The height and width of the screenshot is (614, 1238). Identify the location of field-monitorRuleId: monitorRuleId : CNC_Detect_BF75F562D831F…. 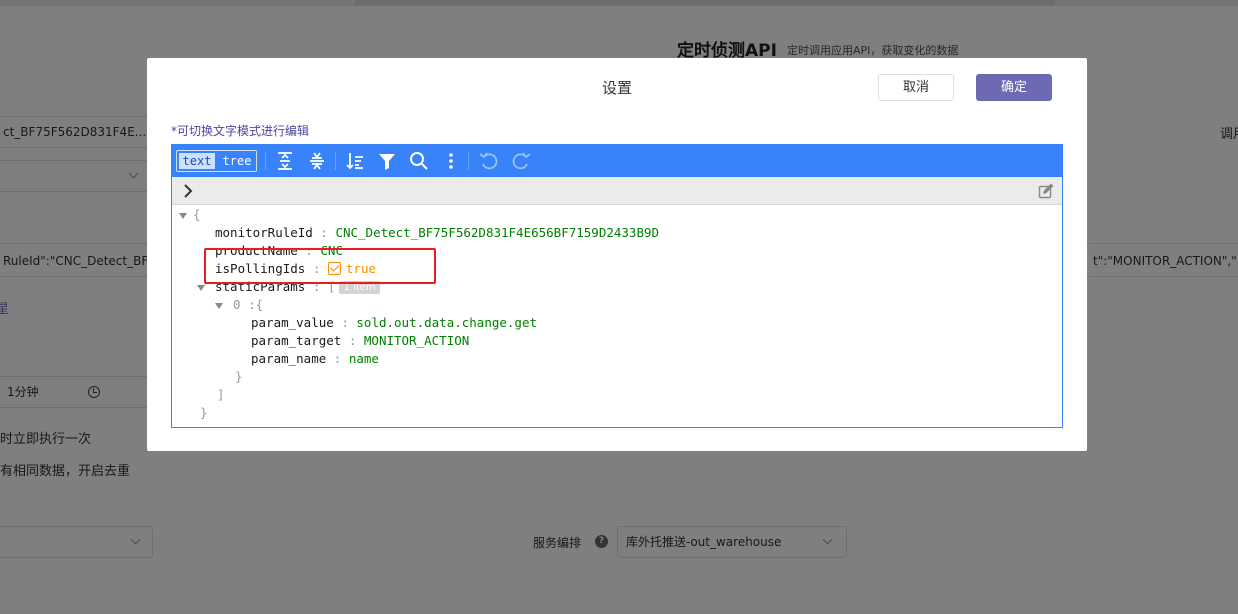
(437, 233).